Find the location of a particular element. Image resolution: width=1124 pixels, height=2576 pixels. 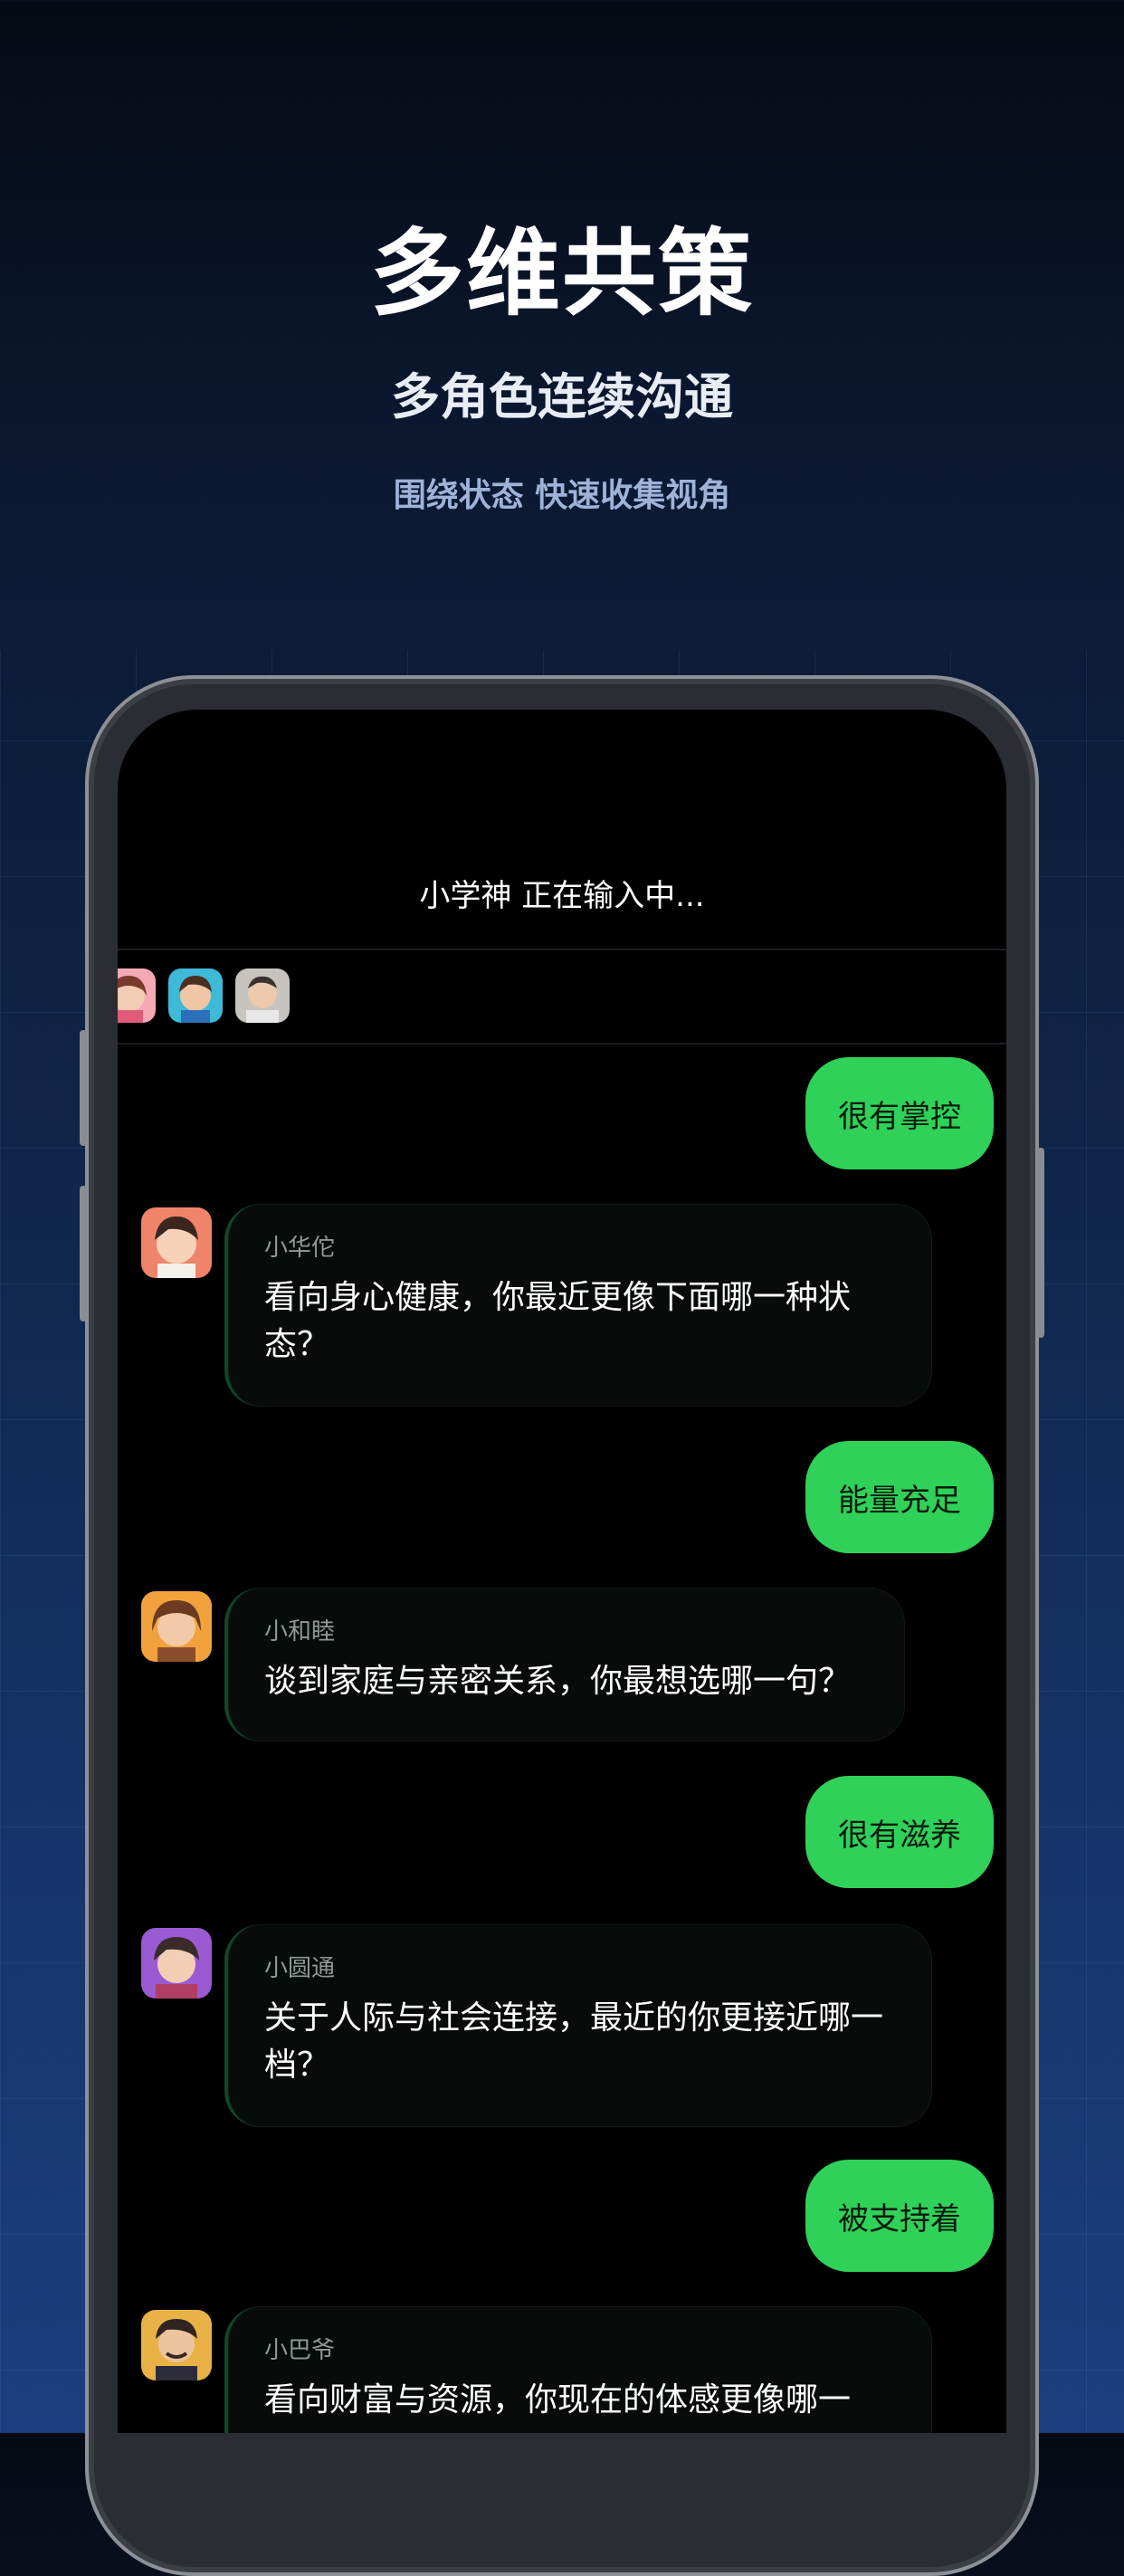

avatar-huatuo-icon is located at coordinates (176, 1243).